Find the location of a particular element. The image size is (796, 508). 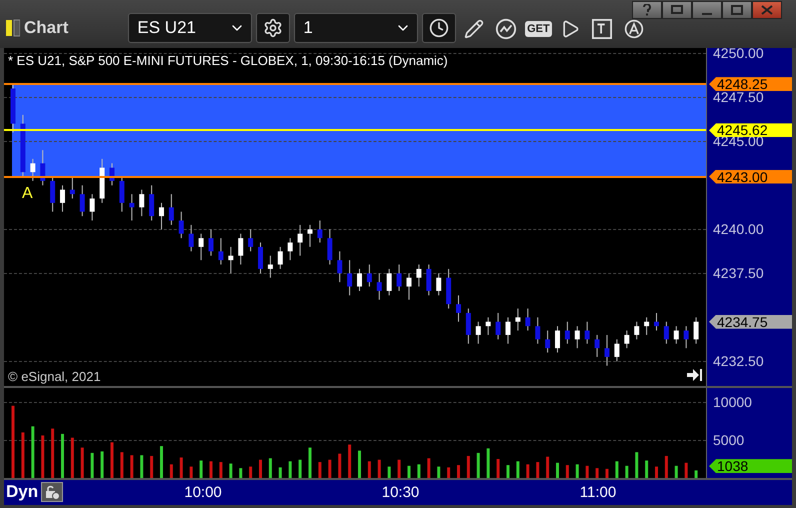

help-button is located at coordinates (647, 10).